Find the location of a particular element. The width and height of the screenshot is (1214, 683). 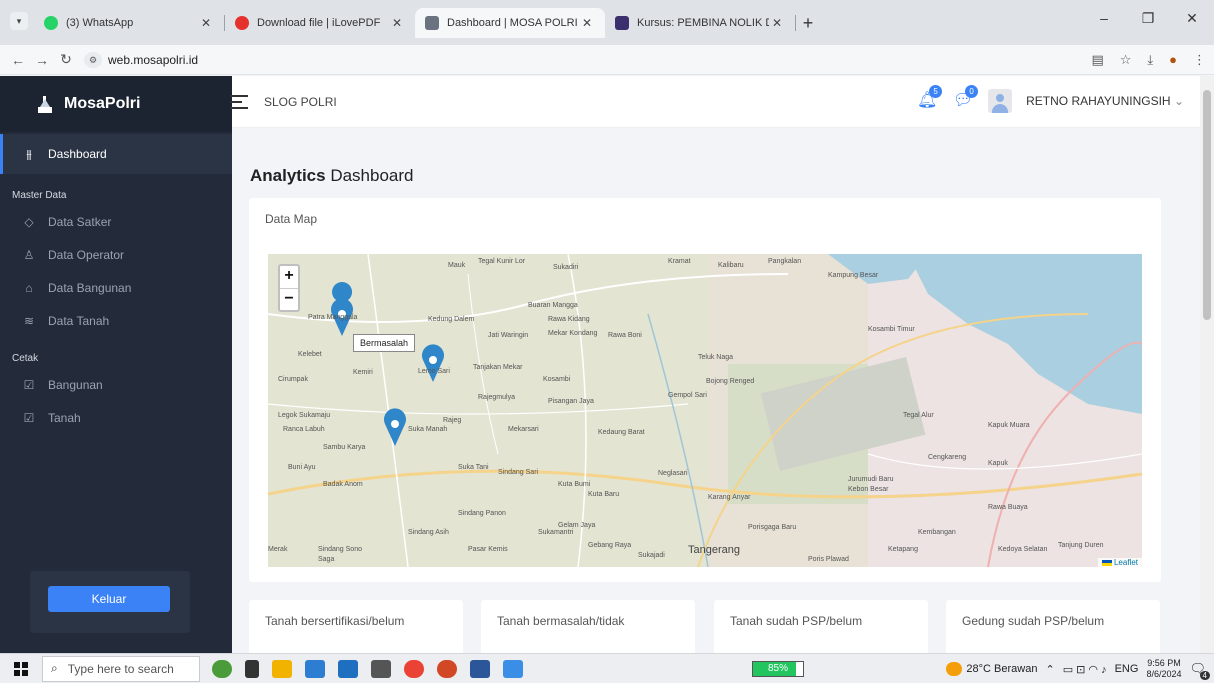

stat-card: Tanah bermasalah/tidak is located at coordinates (588, 630).